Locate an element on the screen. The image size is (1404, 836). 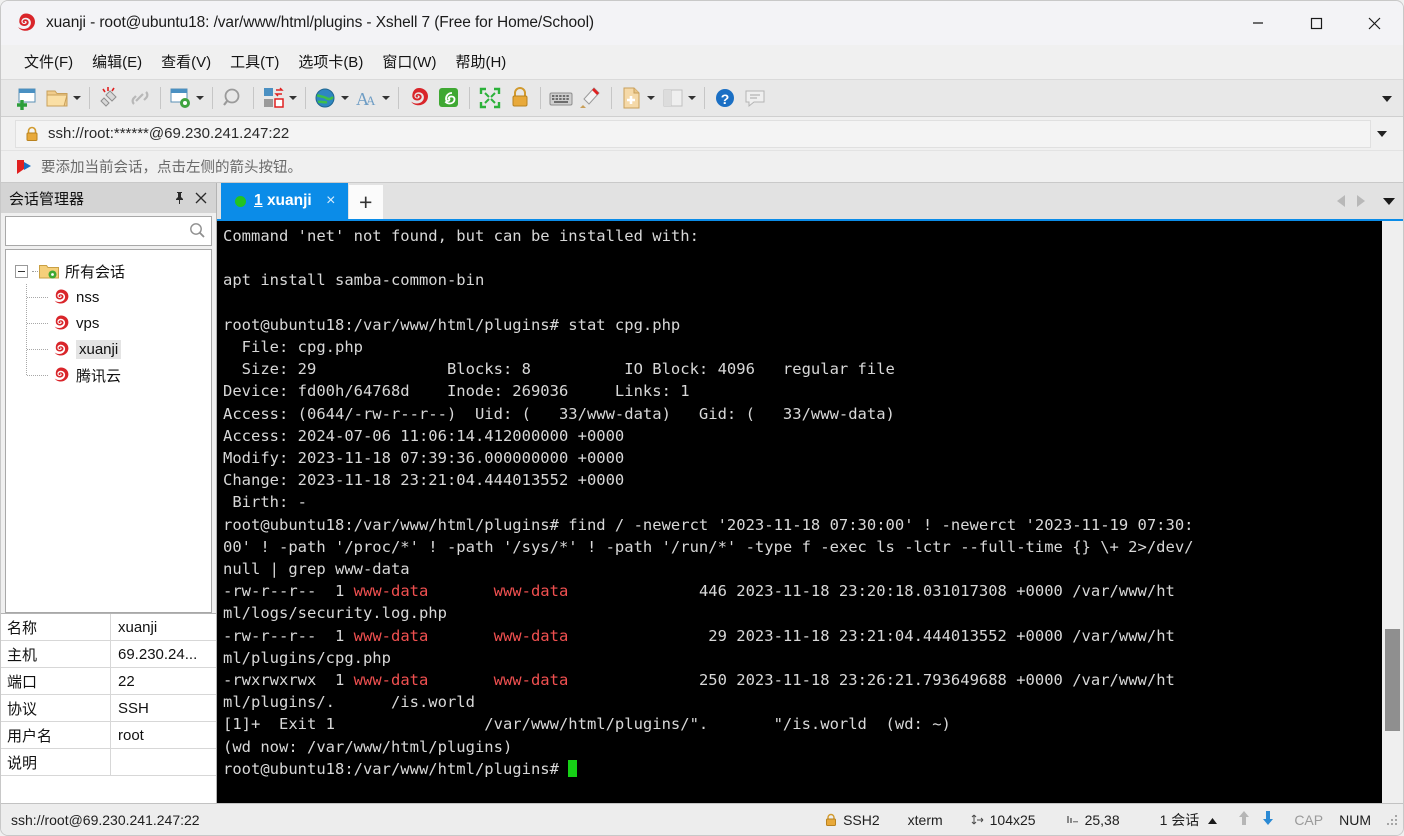
toolbar-overflow-icon is located at coordinates (1387, 99).